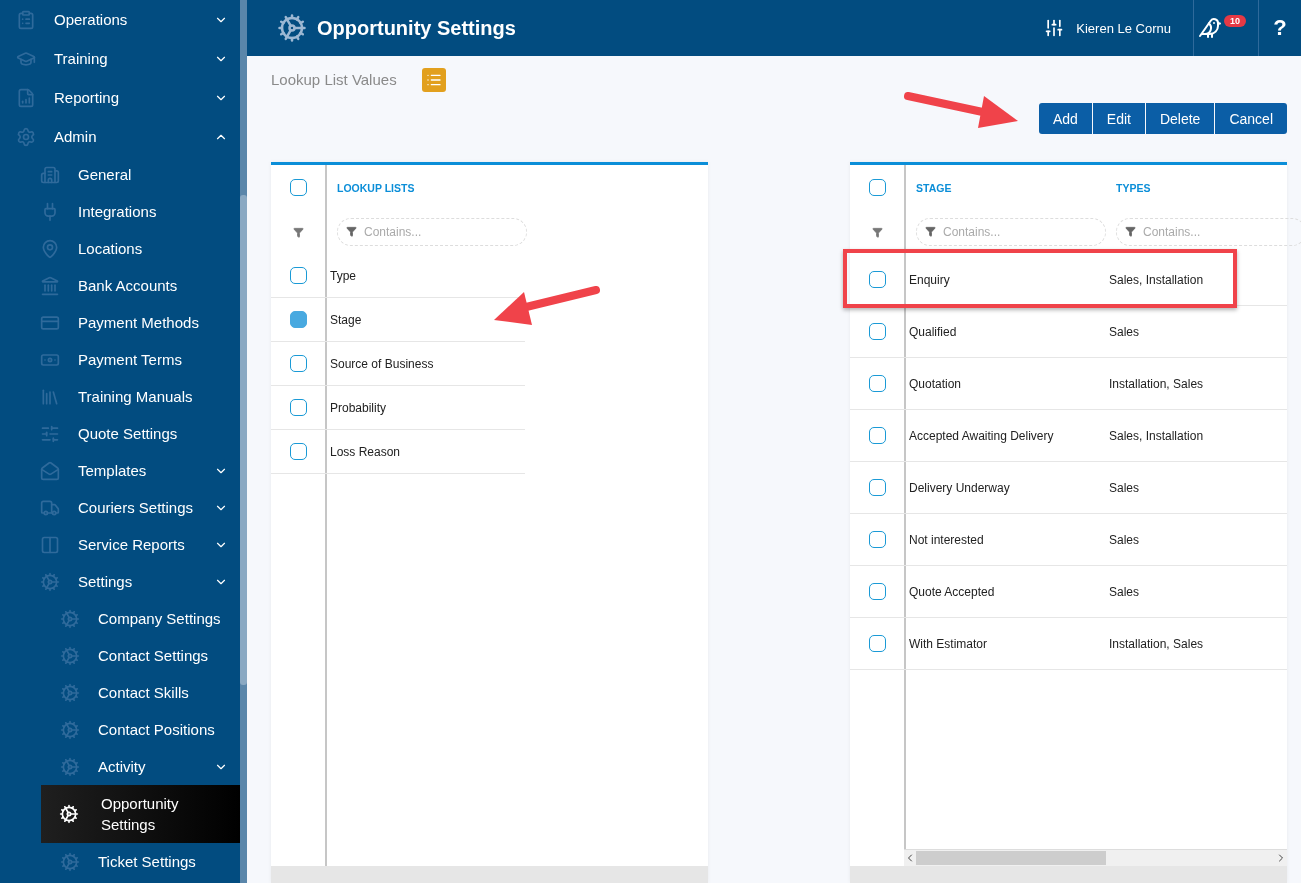 The height and width of the screenshot is (883, 1301). What do you see at coordinates (365, 451) in the screenshot?
I see `table-cell-text: Loss Reason` at bounding box center [365, 451].